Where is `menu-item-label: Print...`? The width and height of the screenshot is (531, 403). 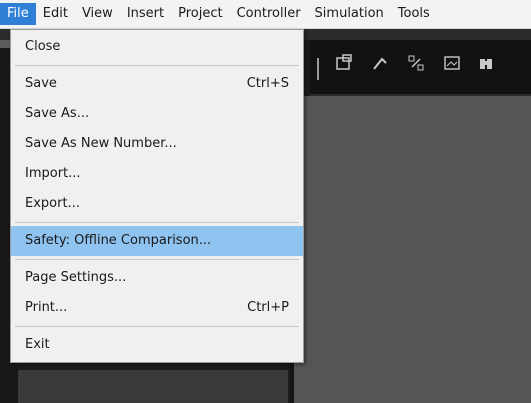
menu-item-label: Print... is located at coordinates (46, 307).